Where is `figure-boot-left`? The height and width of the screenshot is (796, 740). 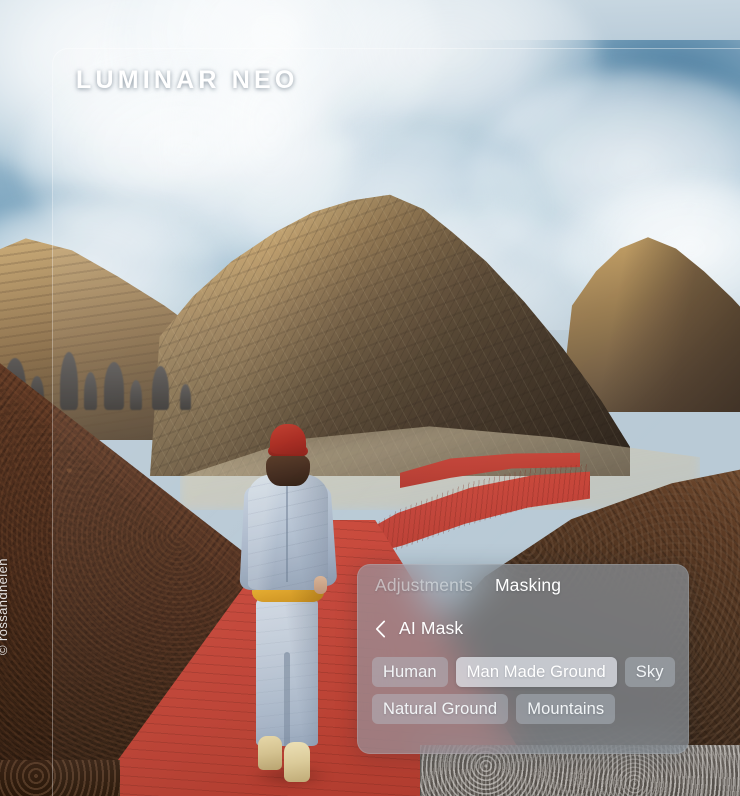
figure-boot-left is located at coordinates (270, 753).